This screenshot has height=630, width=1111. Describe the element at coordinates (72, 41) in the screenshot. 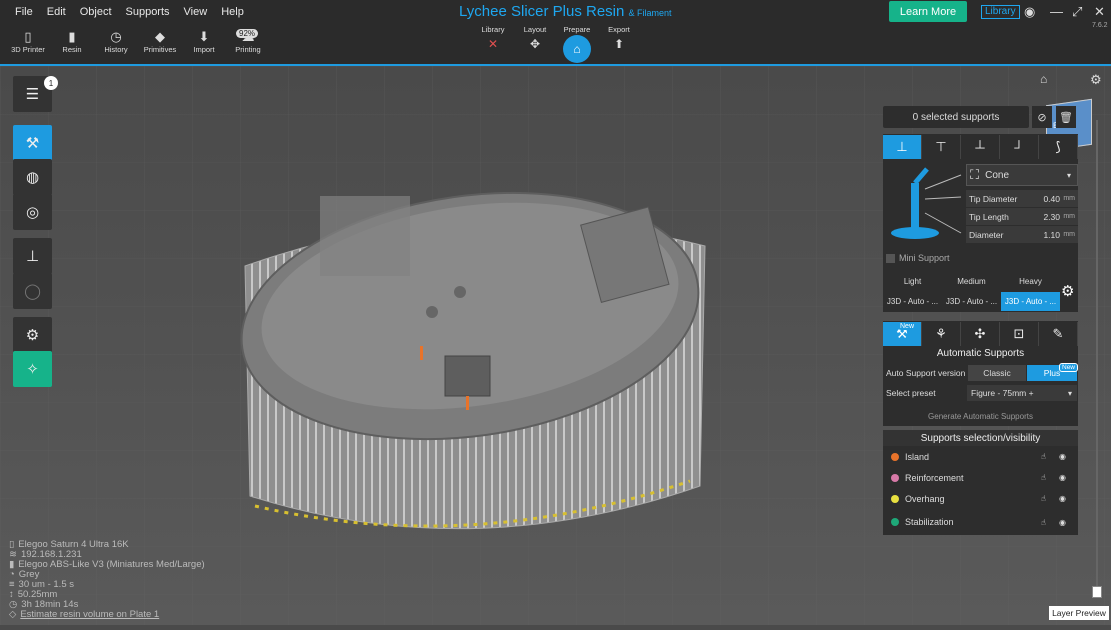

I see `tool-resin: ▮ Resin` at that location.